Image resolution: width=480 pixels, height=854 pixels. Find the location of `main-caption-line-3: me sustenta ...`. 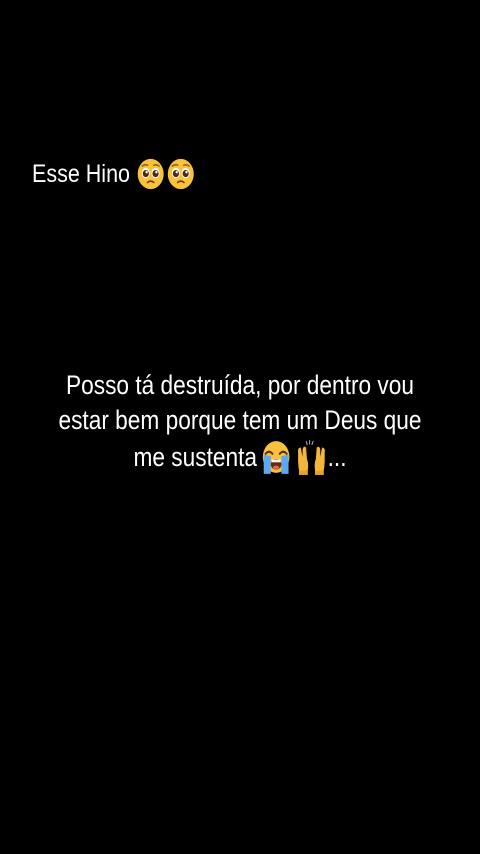

main-caption-line-3: me sustenta ... is located at coordinates (240, 457).